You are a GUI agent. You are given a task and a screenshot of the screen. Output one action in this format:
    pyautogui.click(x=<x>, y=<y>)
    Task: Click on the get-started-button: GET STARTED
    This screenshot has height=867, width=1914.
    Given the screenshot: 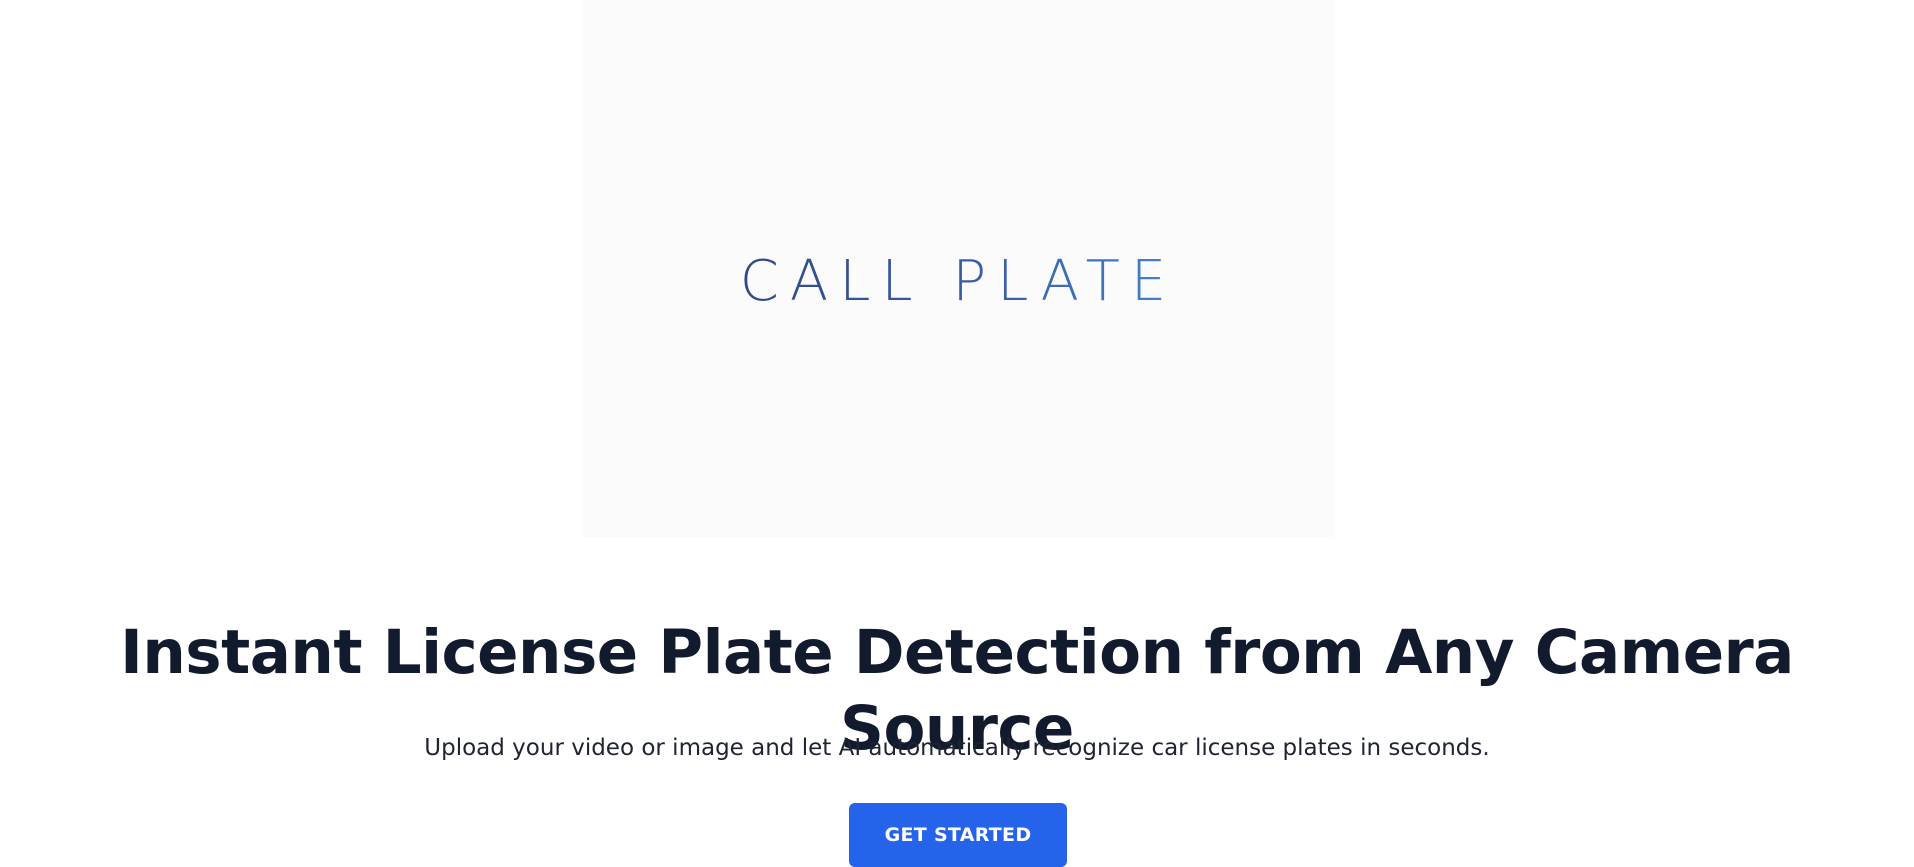 What is the action you would take?
    pyautogui.click(x=958, y=835)
    